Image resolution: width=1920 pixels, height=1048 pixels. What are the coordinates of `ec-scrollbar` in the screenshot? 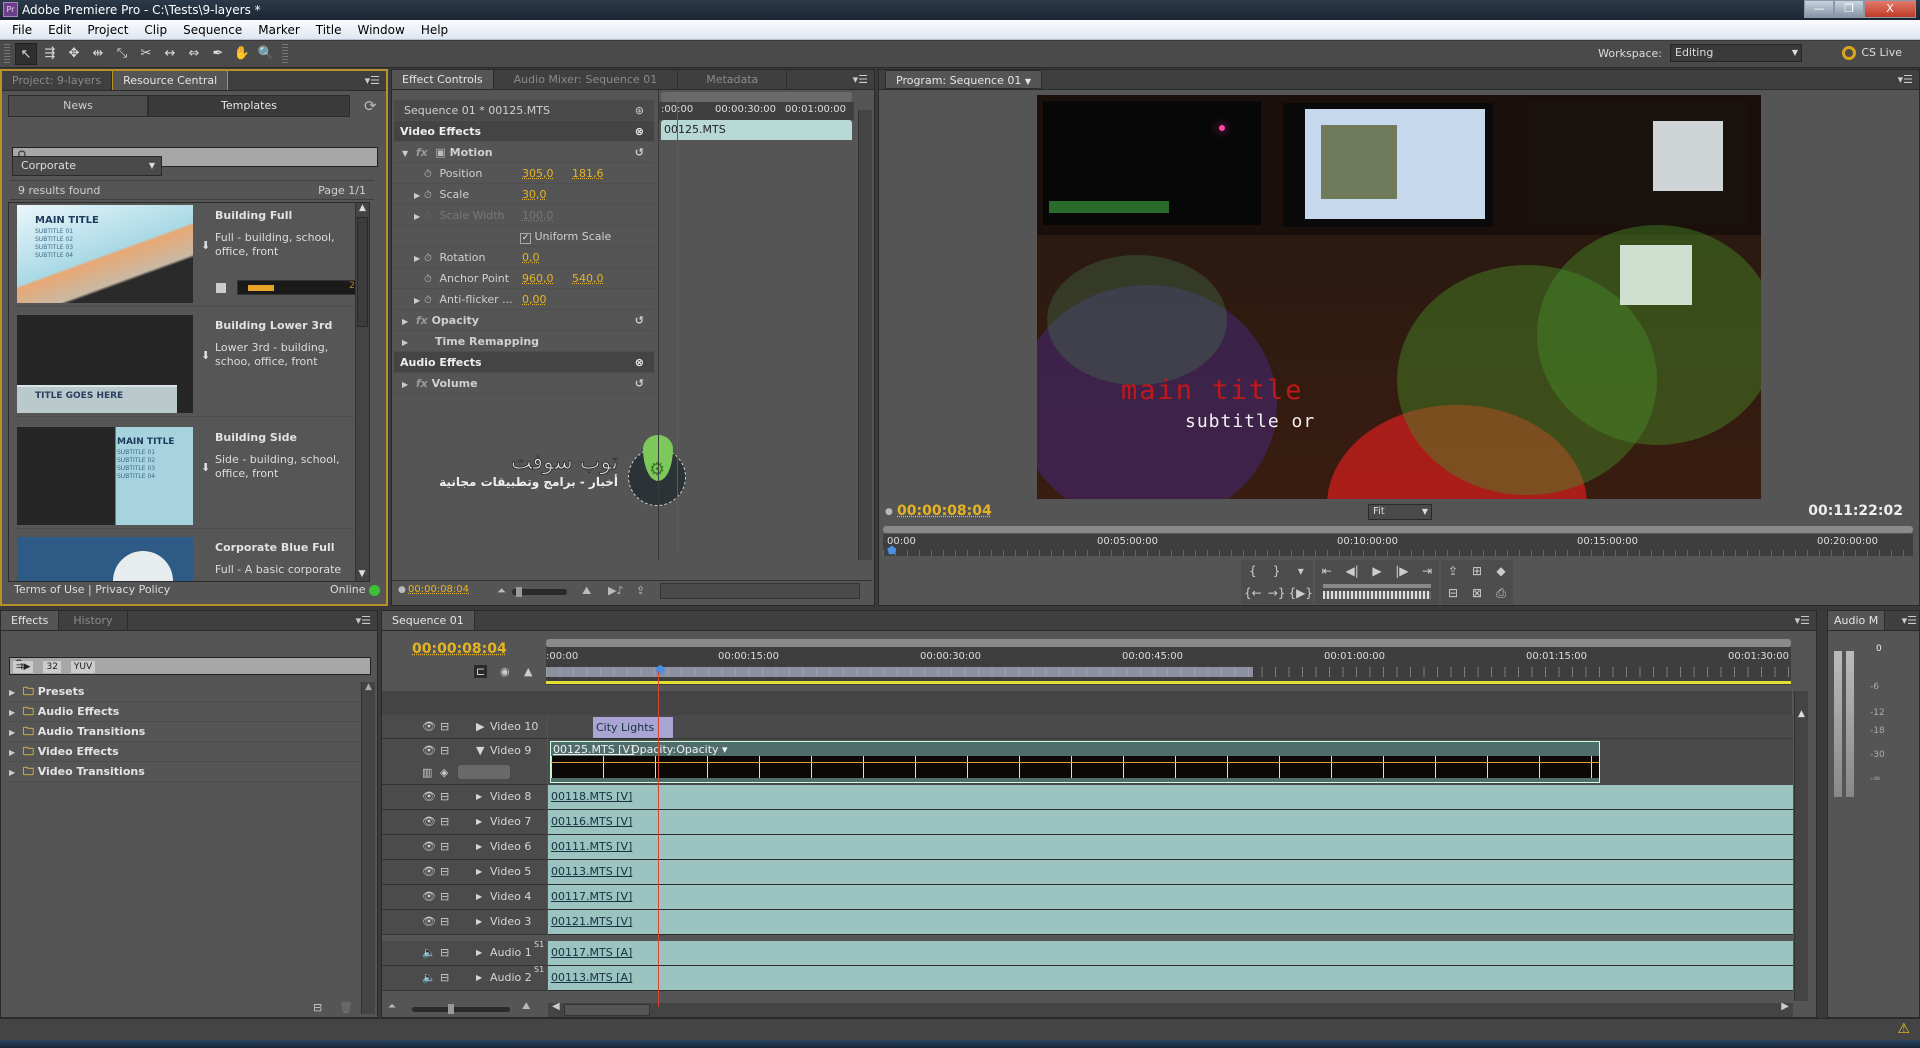 It's located at (865, 335).